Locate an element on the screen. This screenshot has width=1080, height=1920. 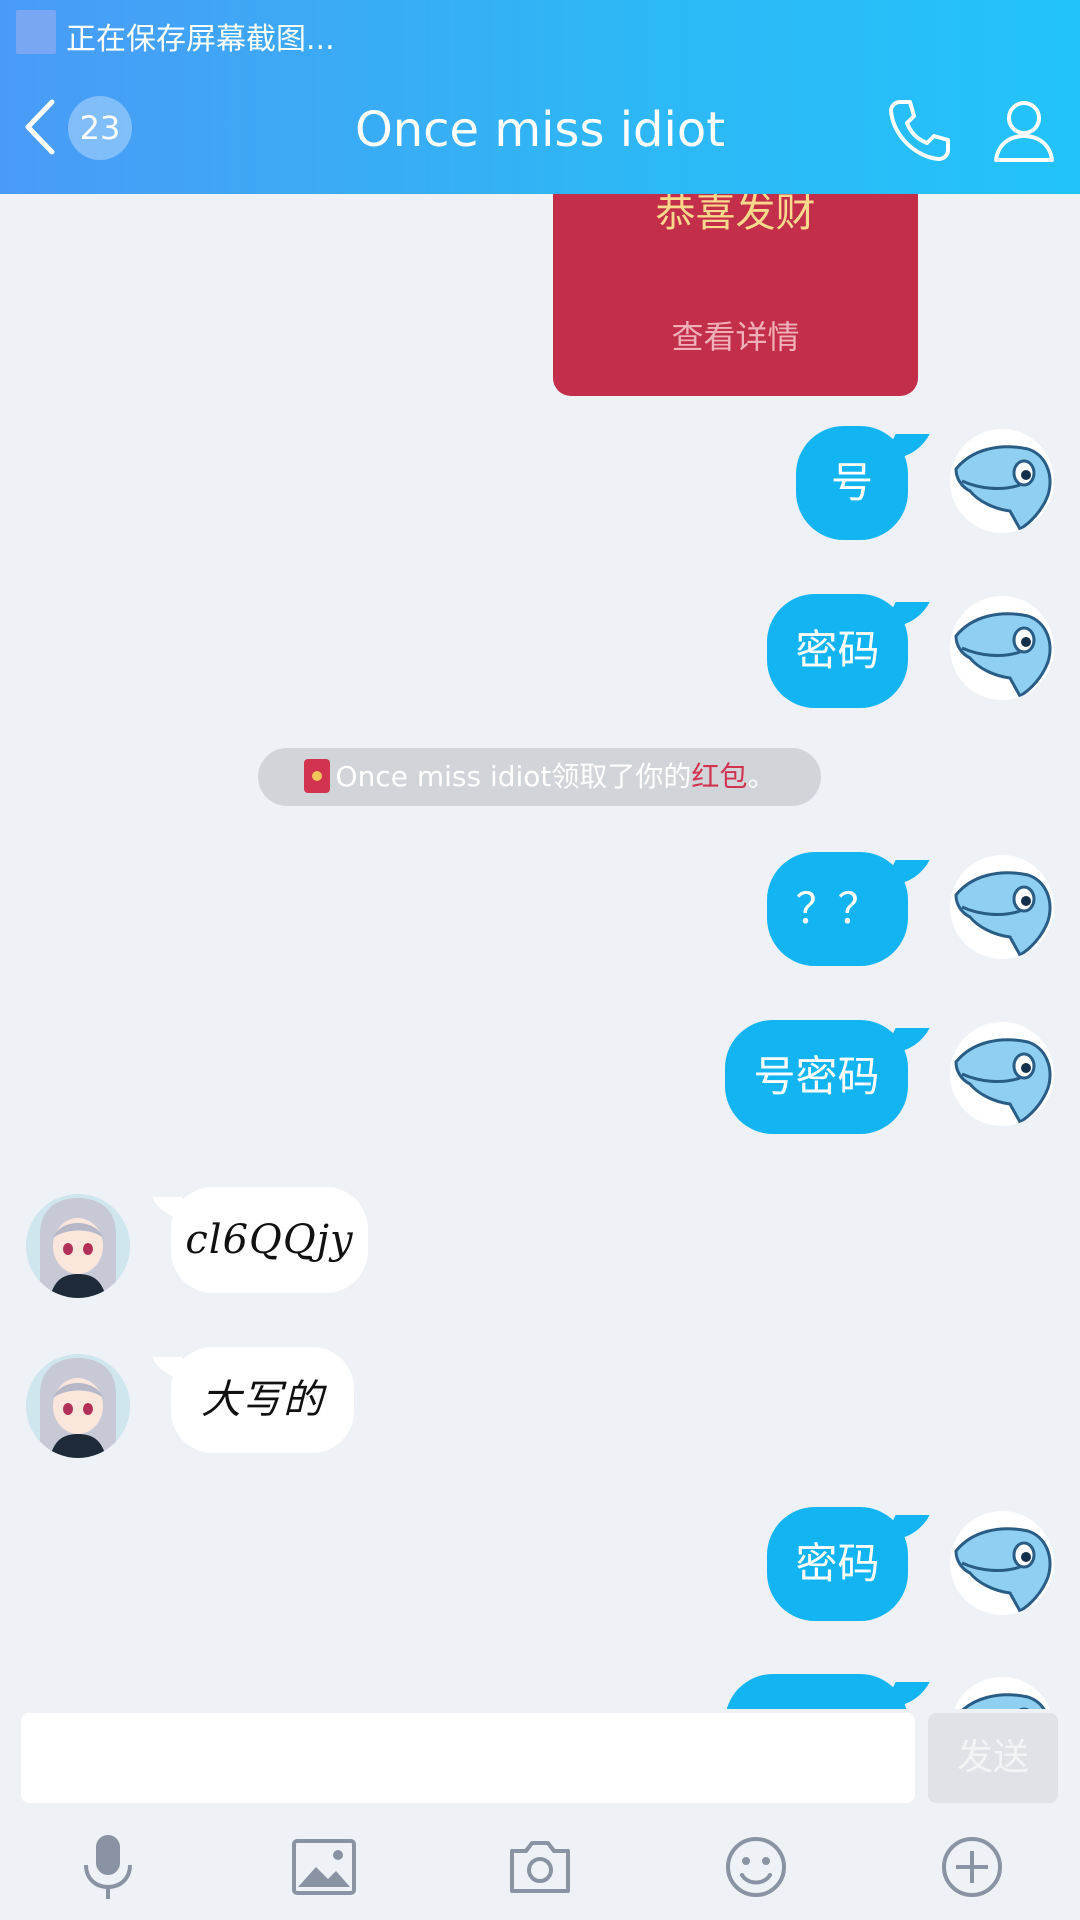
red-packet-icon is located at coordinates (316, 776).